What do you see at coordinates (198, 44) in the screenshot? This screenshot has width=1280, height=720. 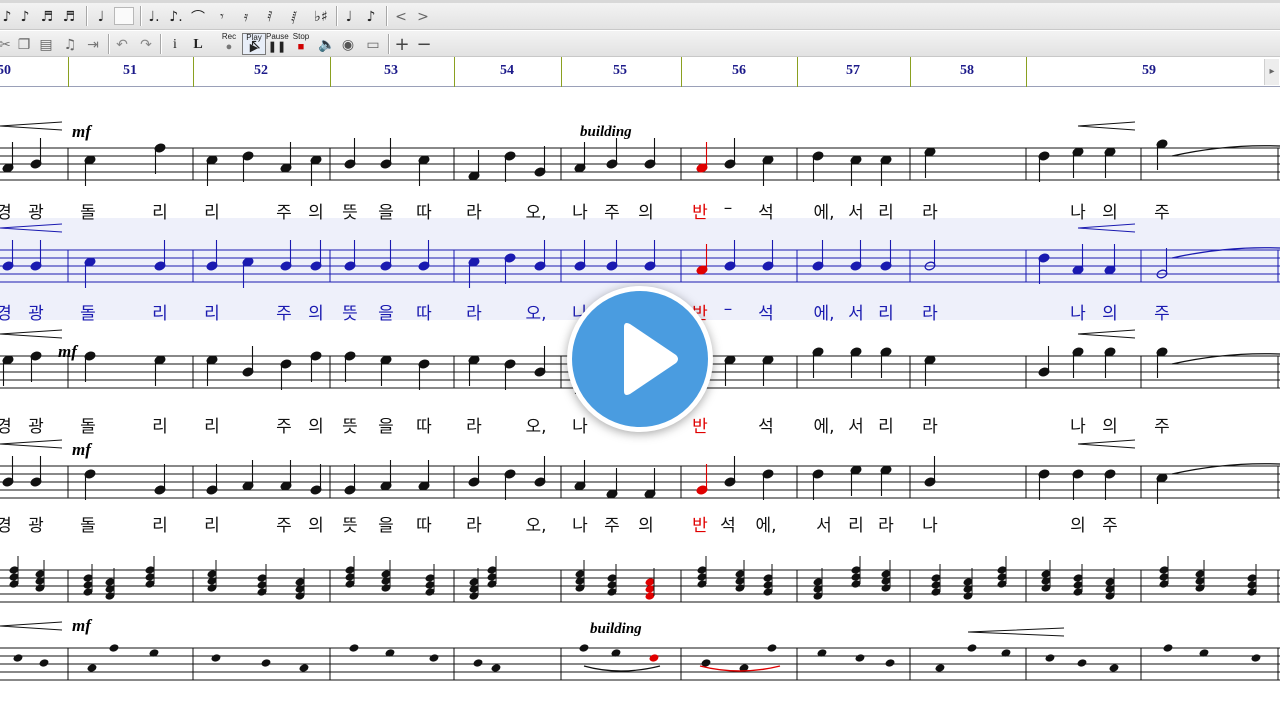 I see `lyric-tool-icon: L` at bounding box center [198, 44].